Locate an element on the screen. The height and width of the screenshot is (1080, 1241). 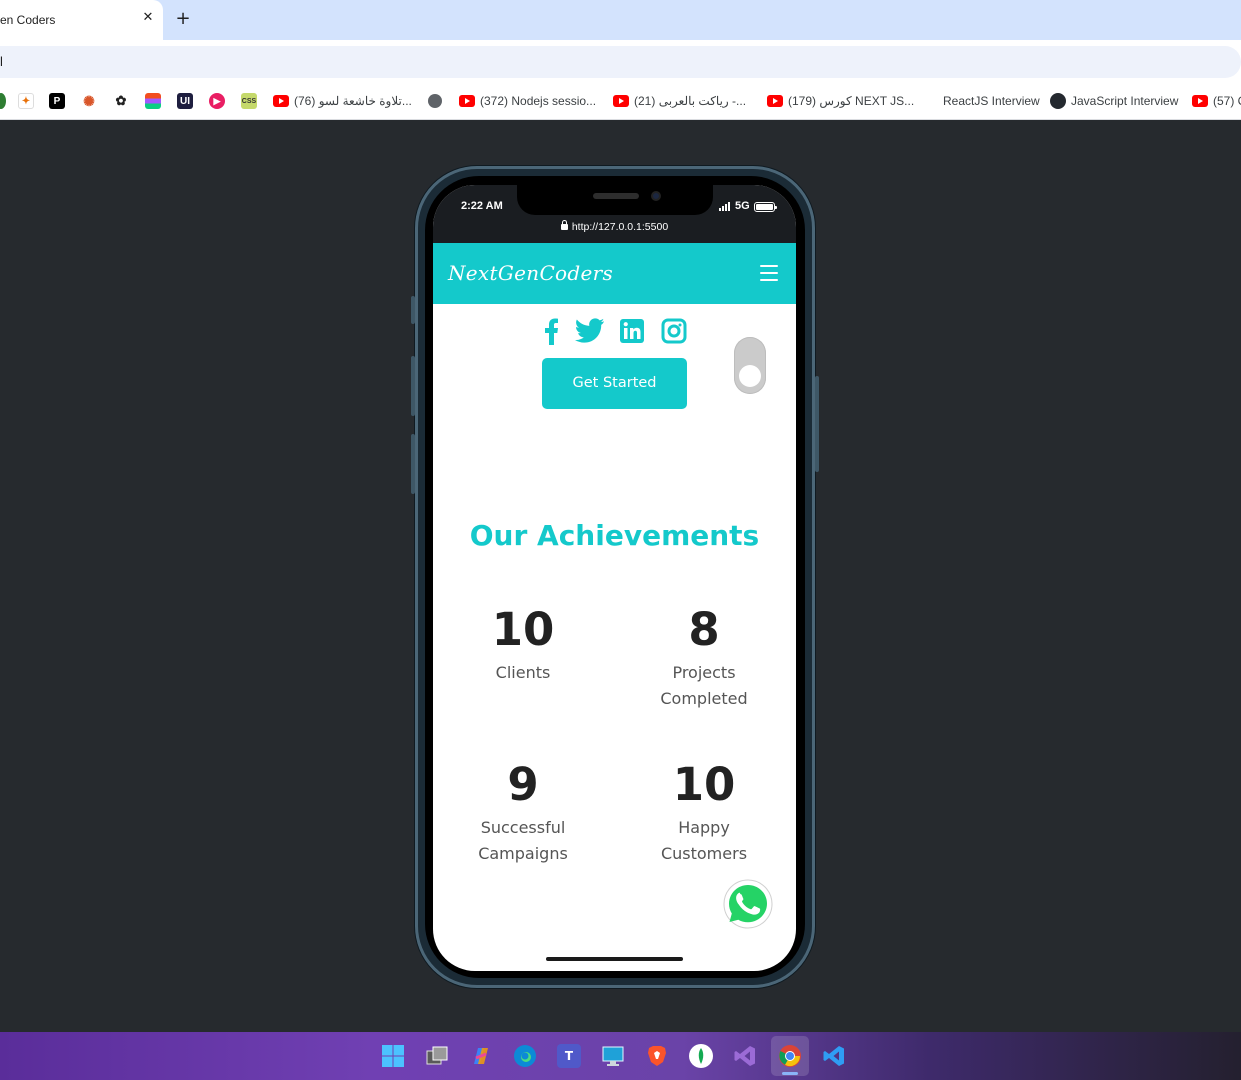
social-links is located at coordinates (614, 331).